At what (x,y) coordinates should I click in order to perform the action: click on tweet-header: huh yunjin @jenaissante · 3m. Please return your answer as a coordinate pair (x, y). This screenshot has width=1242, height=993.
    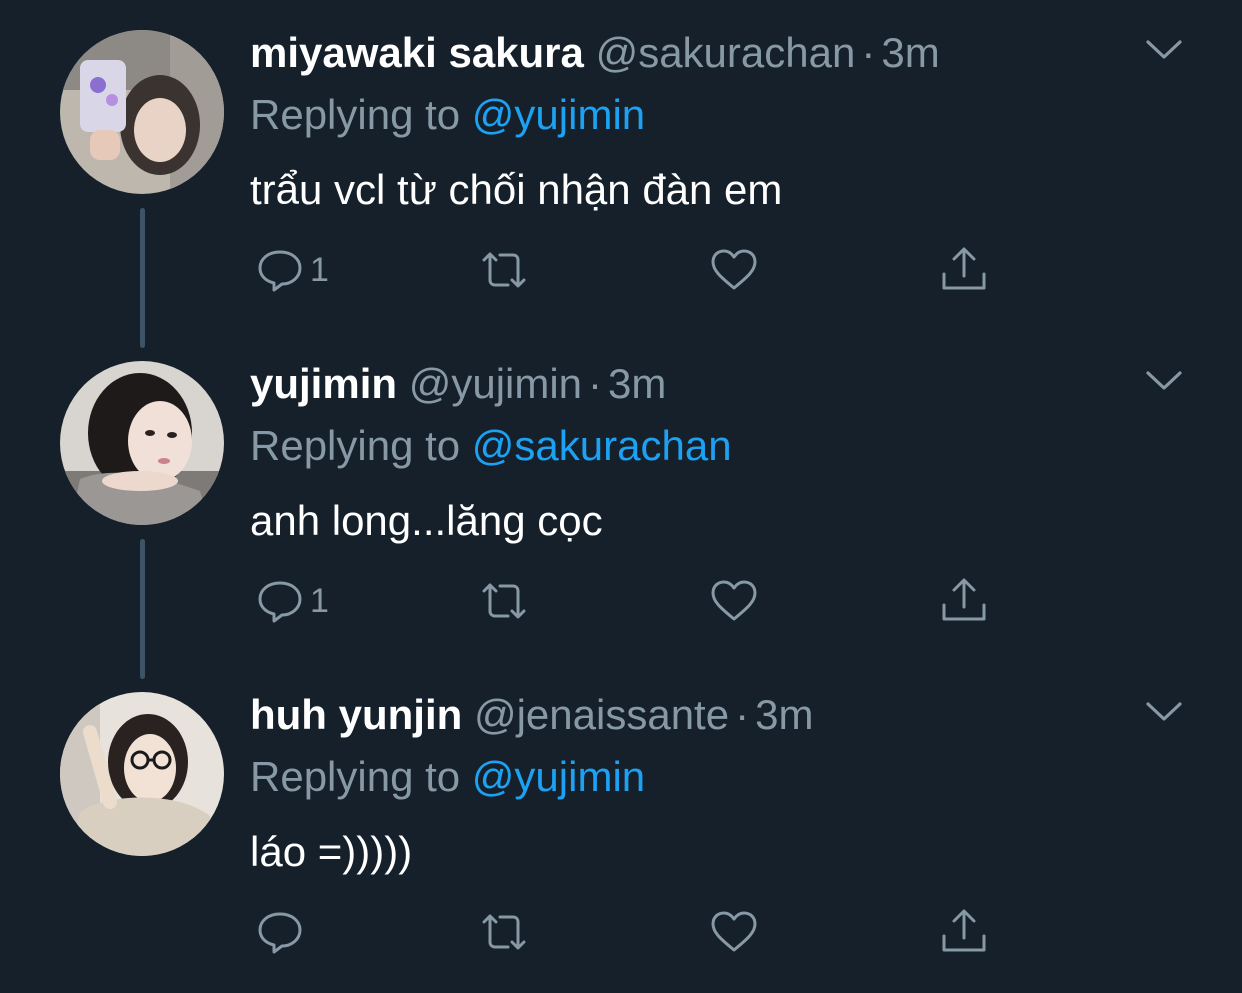
    Looking at the image, I should click on (531, 715).